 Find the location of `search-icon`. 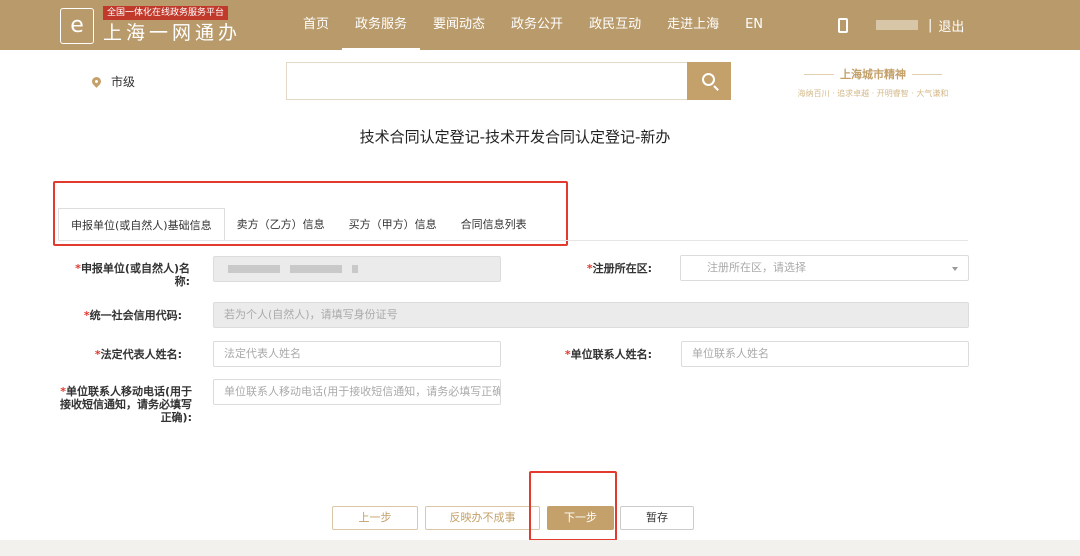

search-icon is located at coordinates (708, 79).